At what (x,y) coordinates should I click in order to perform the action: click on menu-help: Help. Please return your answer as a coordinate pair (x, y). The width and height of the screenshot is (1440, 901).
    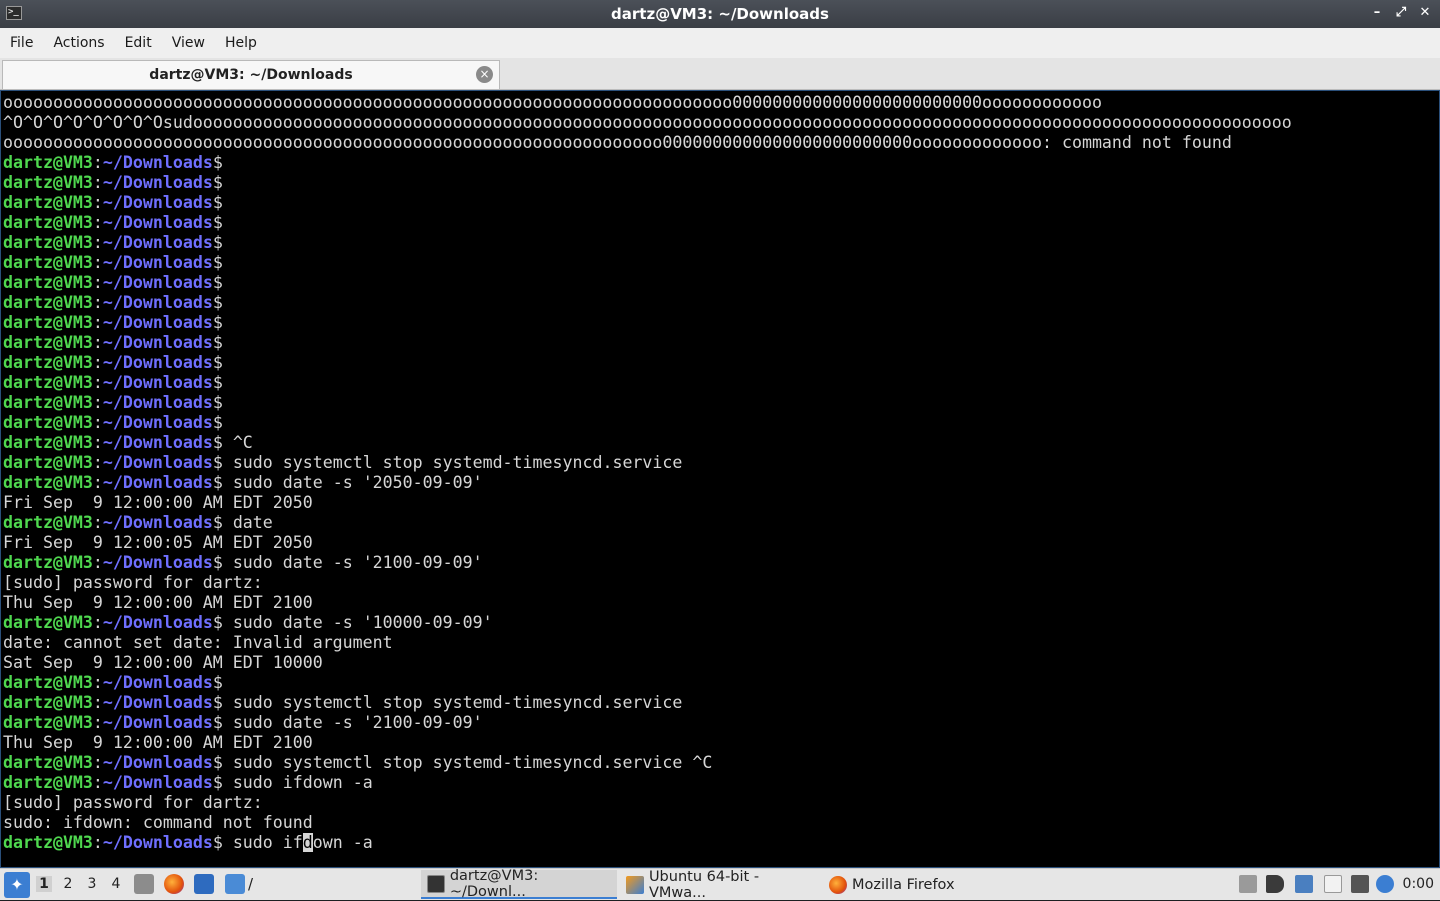
    Looking at the image, I should click on (241, 43).